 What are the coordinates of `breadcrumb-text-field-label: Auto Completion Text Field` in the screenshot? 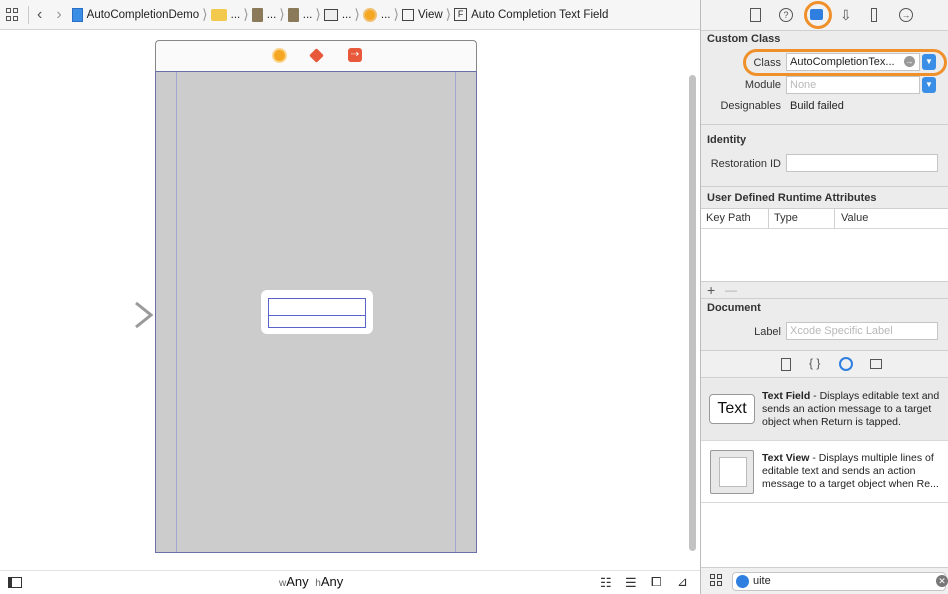 It's located at (540, 14).